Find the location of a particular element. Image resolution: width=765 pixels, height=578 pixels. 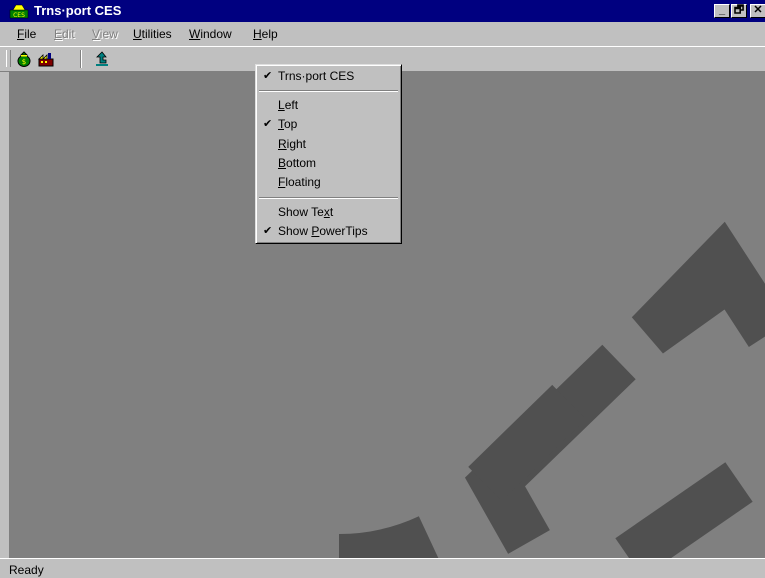

menu-view: View is located at coordinates (105, 34).